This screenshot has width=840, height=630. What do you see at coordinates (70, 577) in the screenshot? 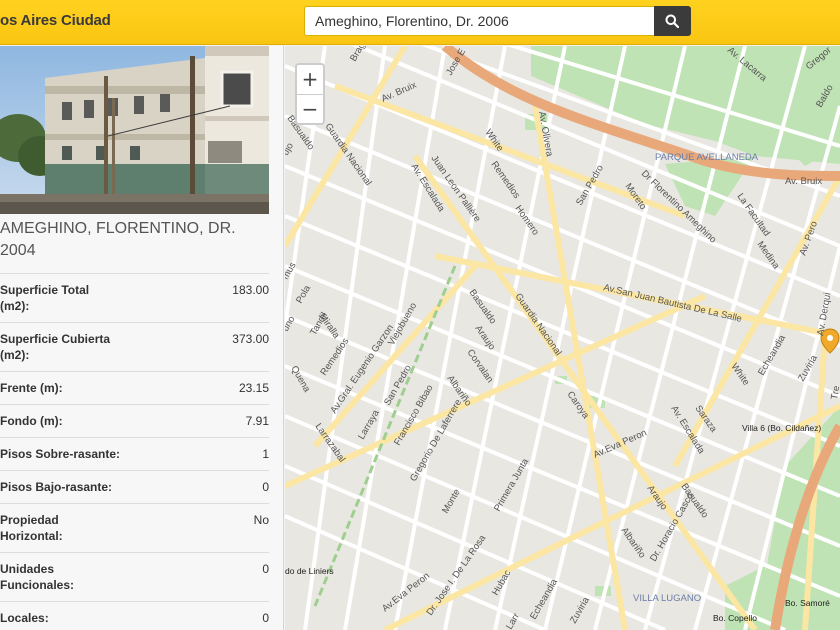
I see `attribute-label: Unidades Funcionales:` at bounding box center [70, 577].